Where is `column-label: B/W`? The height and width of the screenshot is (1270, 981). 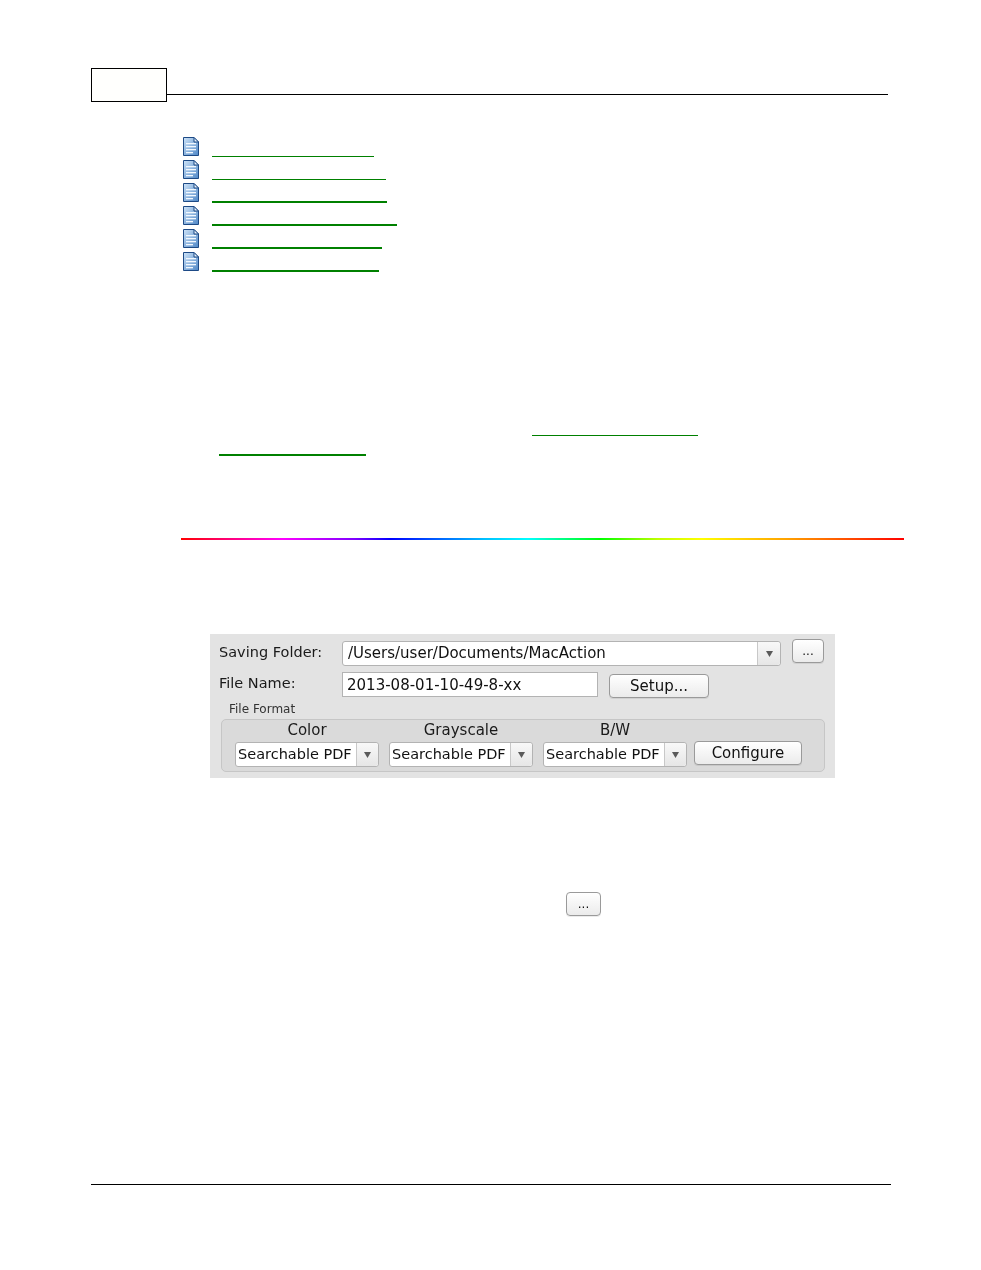
column-label: B/W is located at coordinates (615, 730).